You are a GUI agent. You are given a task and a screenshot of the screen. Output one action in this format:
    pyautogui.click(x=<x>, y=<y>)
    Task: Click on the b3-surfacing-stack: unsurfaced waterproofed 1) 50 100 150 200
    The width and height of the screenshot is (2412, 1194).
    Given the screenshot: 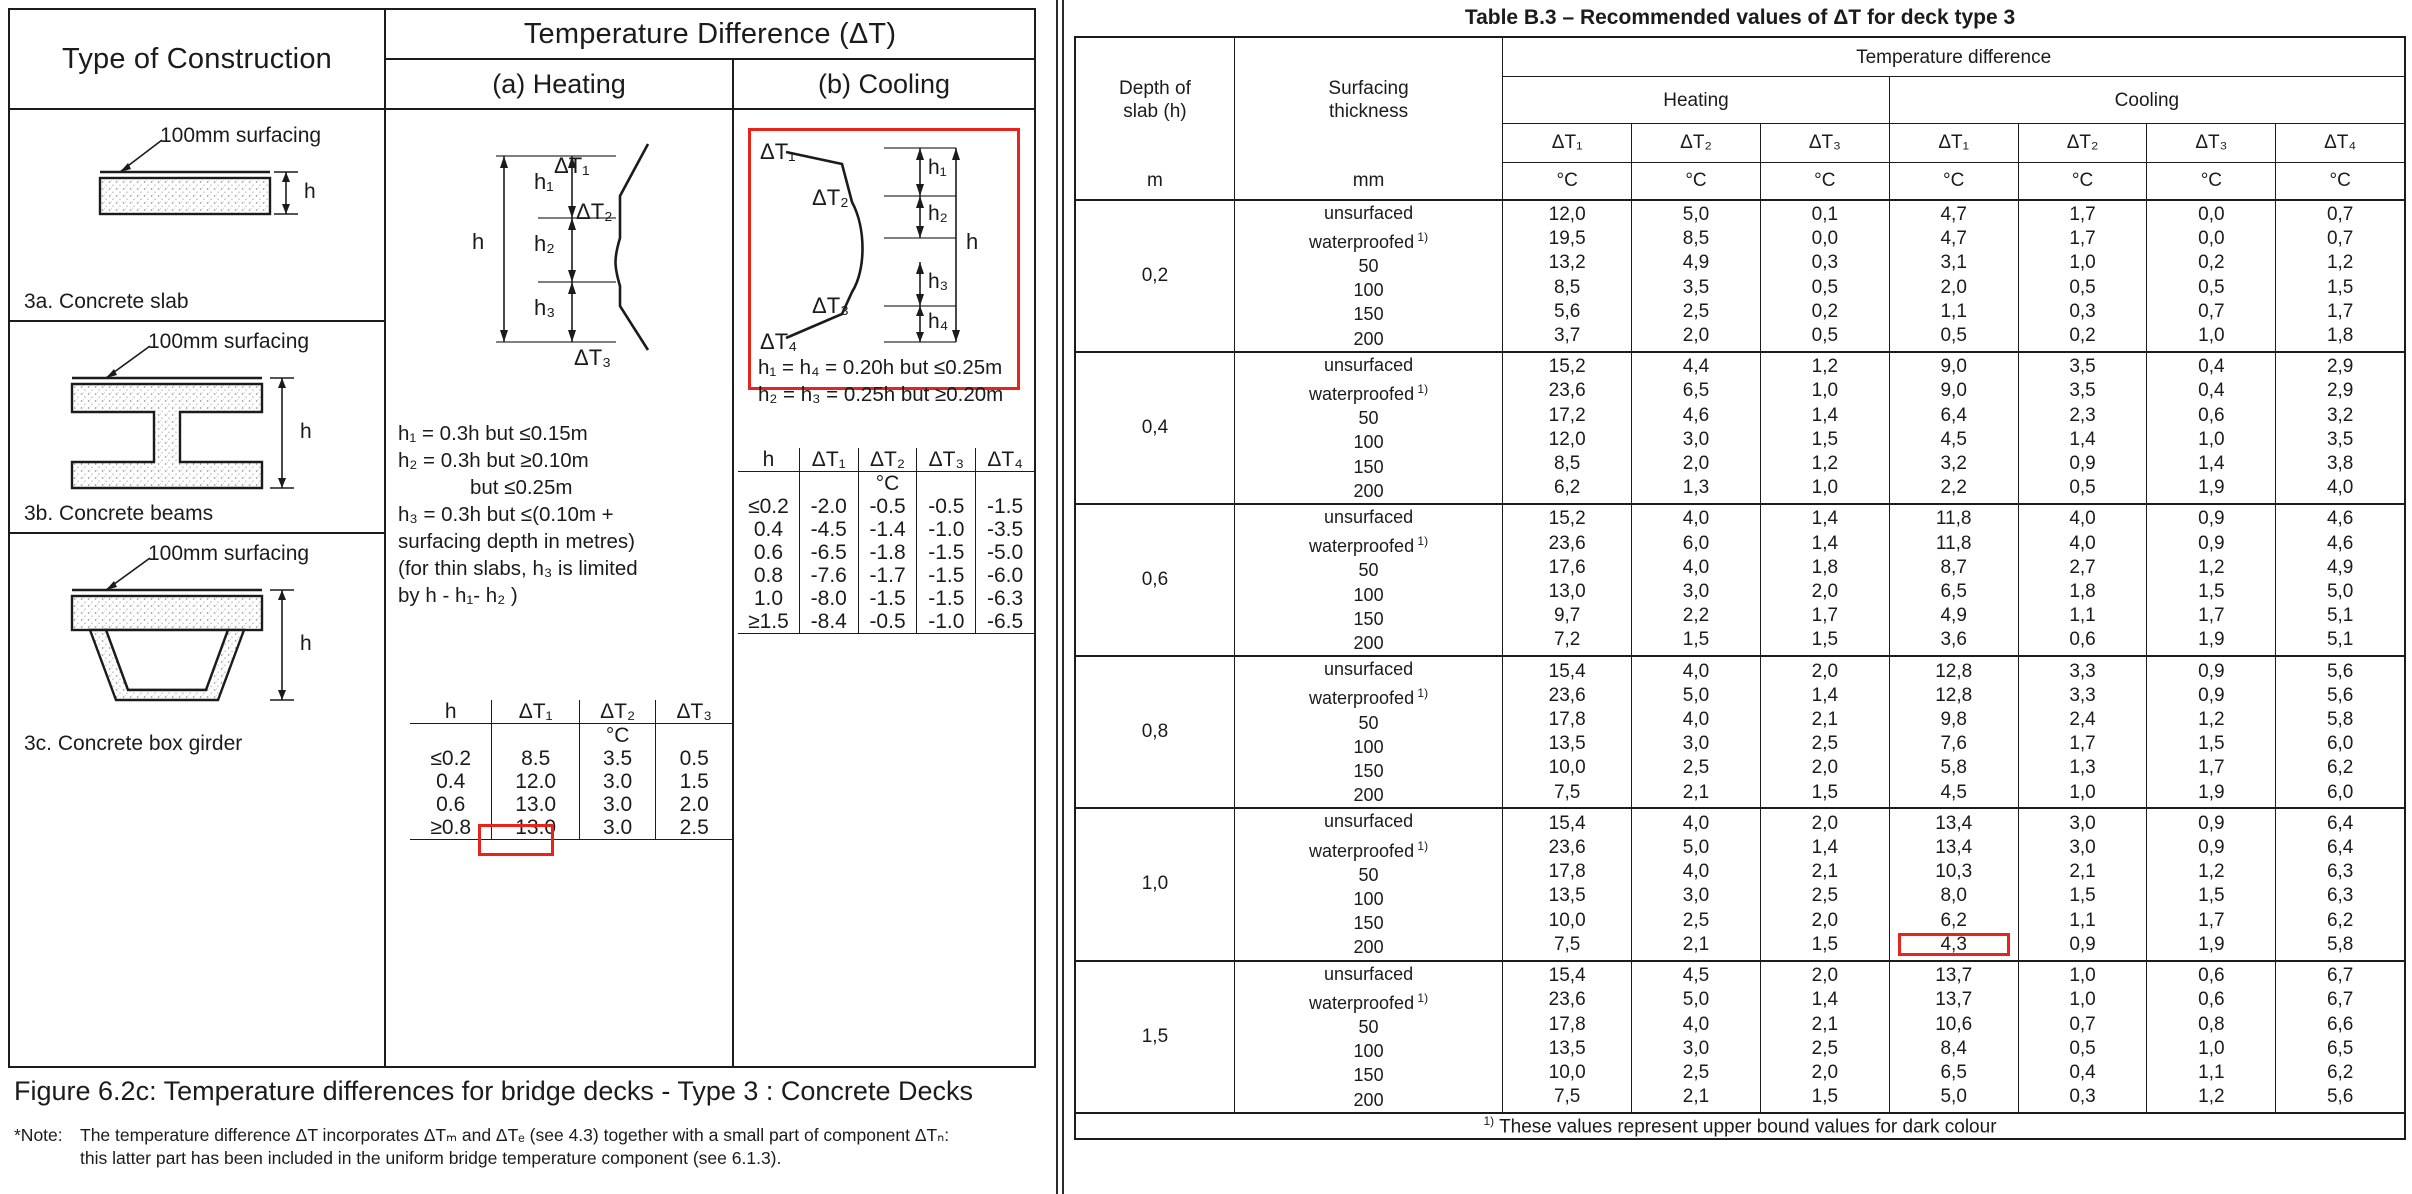 What is the action you would take?
    pyautogui.click(x=1369, y=428)
    